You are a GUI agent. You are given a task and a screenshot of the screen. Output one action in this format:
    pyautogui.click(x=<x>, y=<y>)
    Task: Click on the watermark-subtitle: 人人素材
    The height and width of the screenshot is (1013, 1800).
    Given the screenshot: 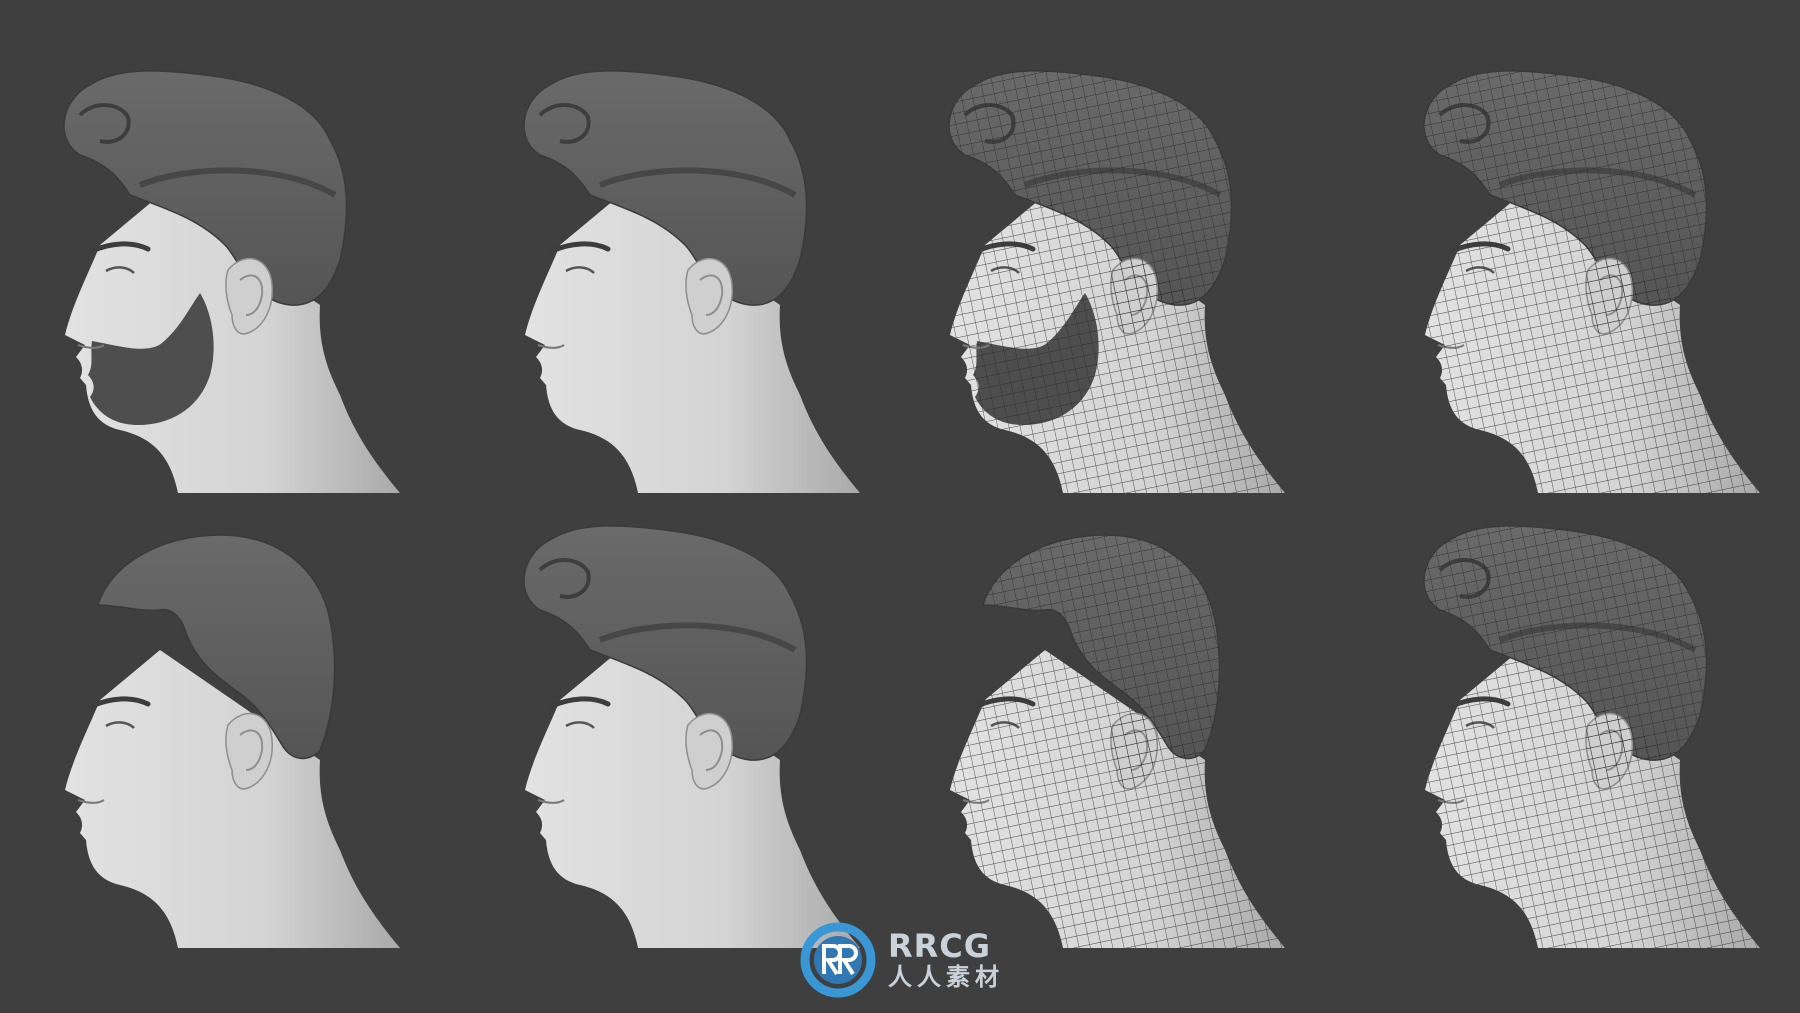 What is the action you would take?
    pyautogui.click(x=946, y=977)
    